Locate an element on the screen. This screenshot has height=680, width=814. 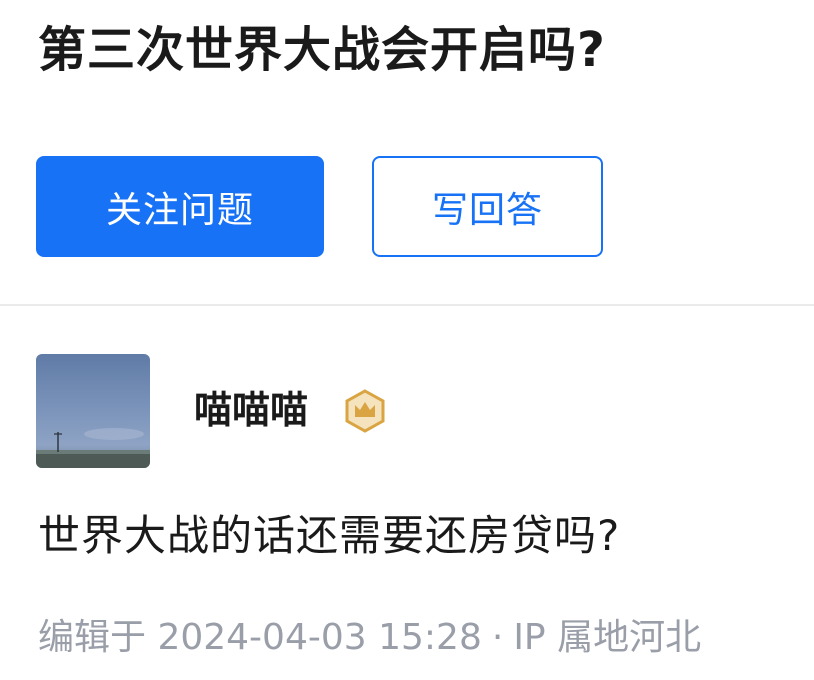
edited-time: 编辑于 2024-04-03 15:28 is located at coordinates (260, 637).